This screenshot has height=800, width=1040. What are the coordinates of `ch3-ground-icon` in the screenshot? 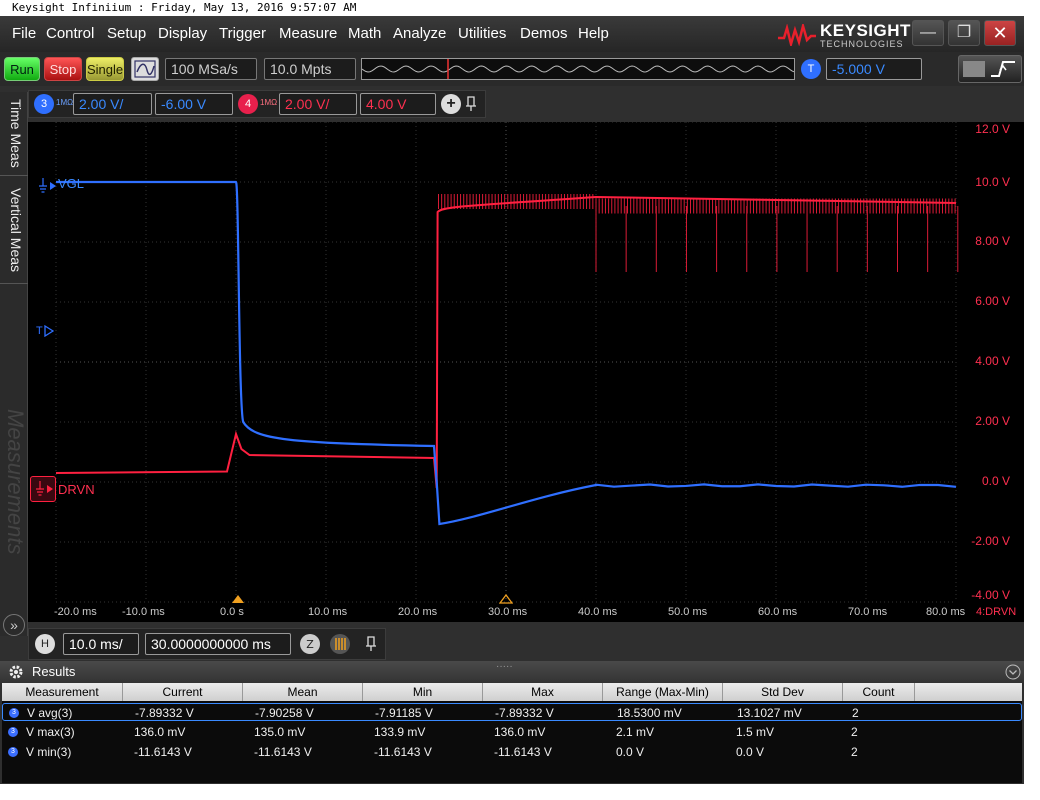 It's located at (47, 185).